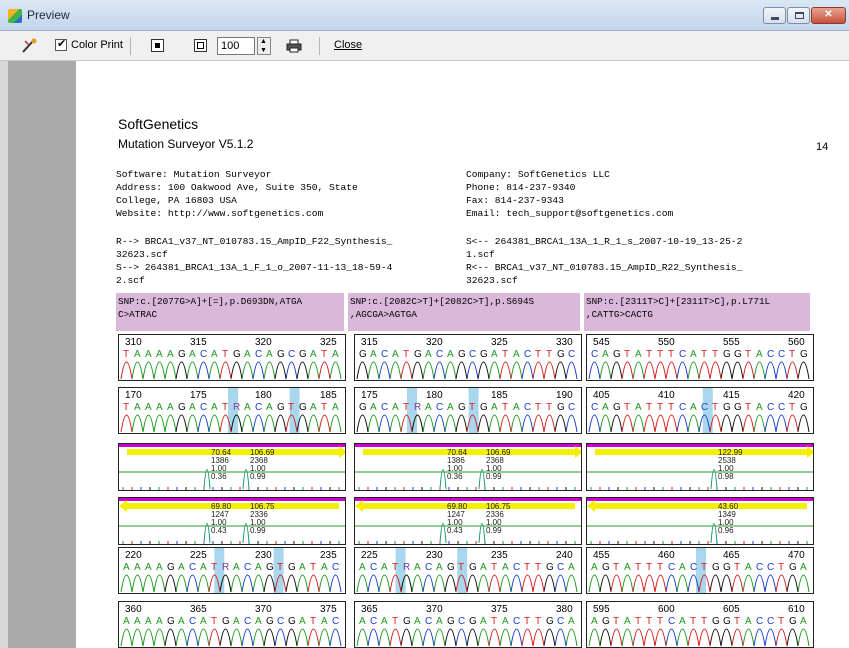 The width and height of the screenshot is (849, 648). I want to click on spin-down-icon: ▼, so click(263, 51).